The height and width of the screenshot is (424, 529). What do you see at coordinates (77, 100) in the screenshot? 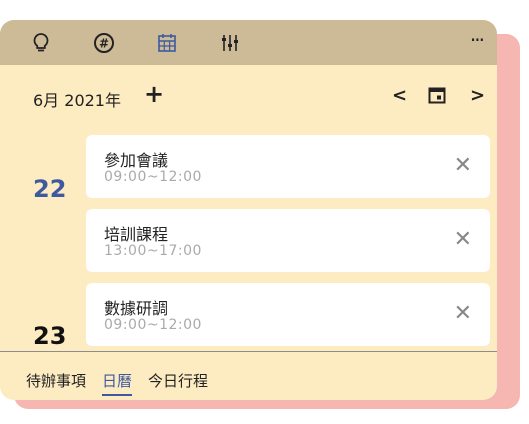
I see `month-label: 6月 2021年` at bounding box center [77, 100].